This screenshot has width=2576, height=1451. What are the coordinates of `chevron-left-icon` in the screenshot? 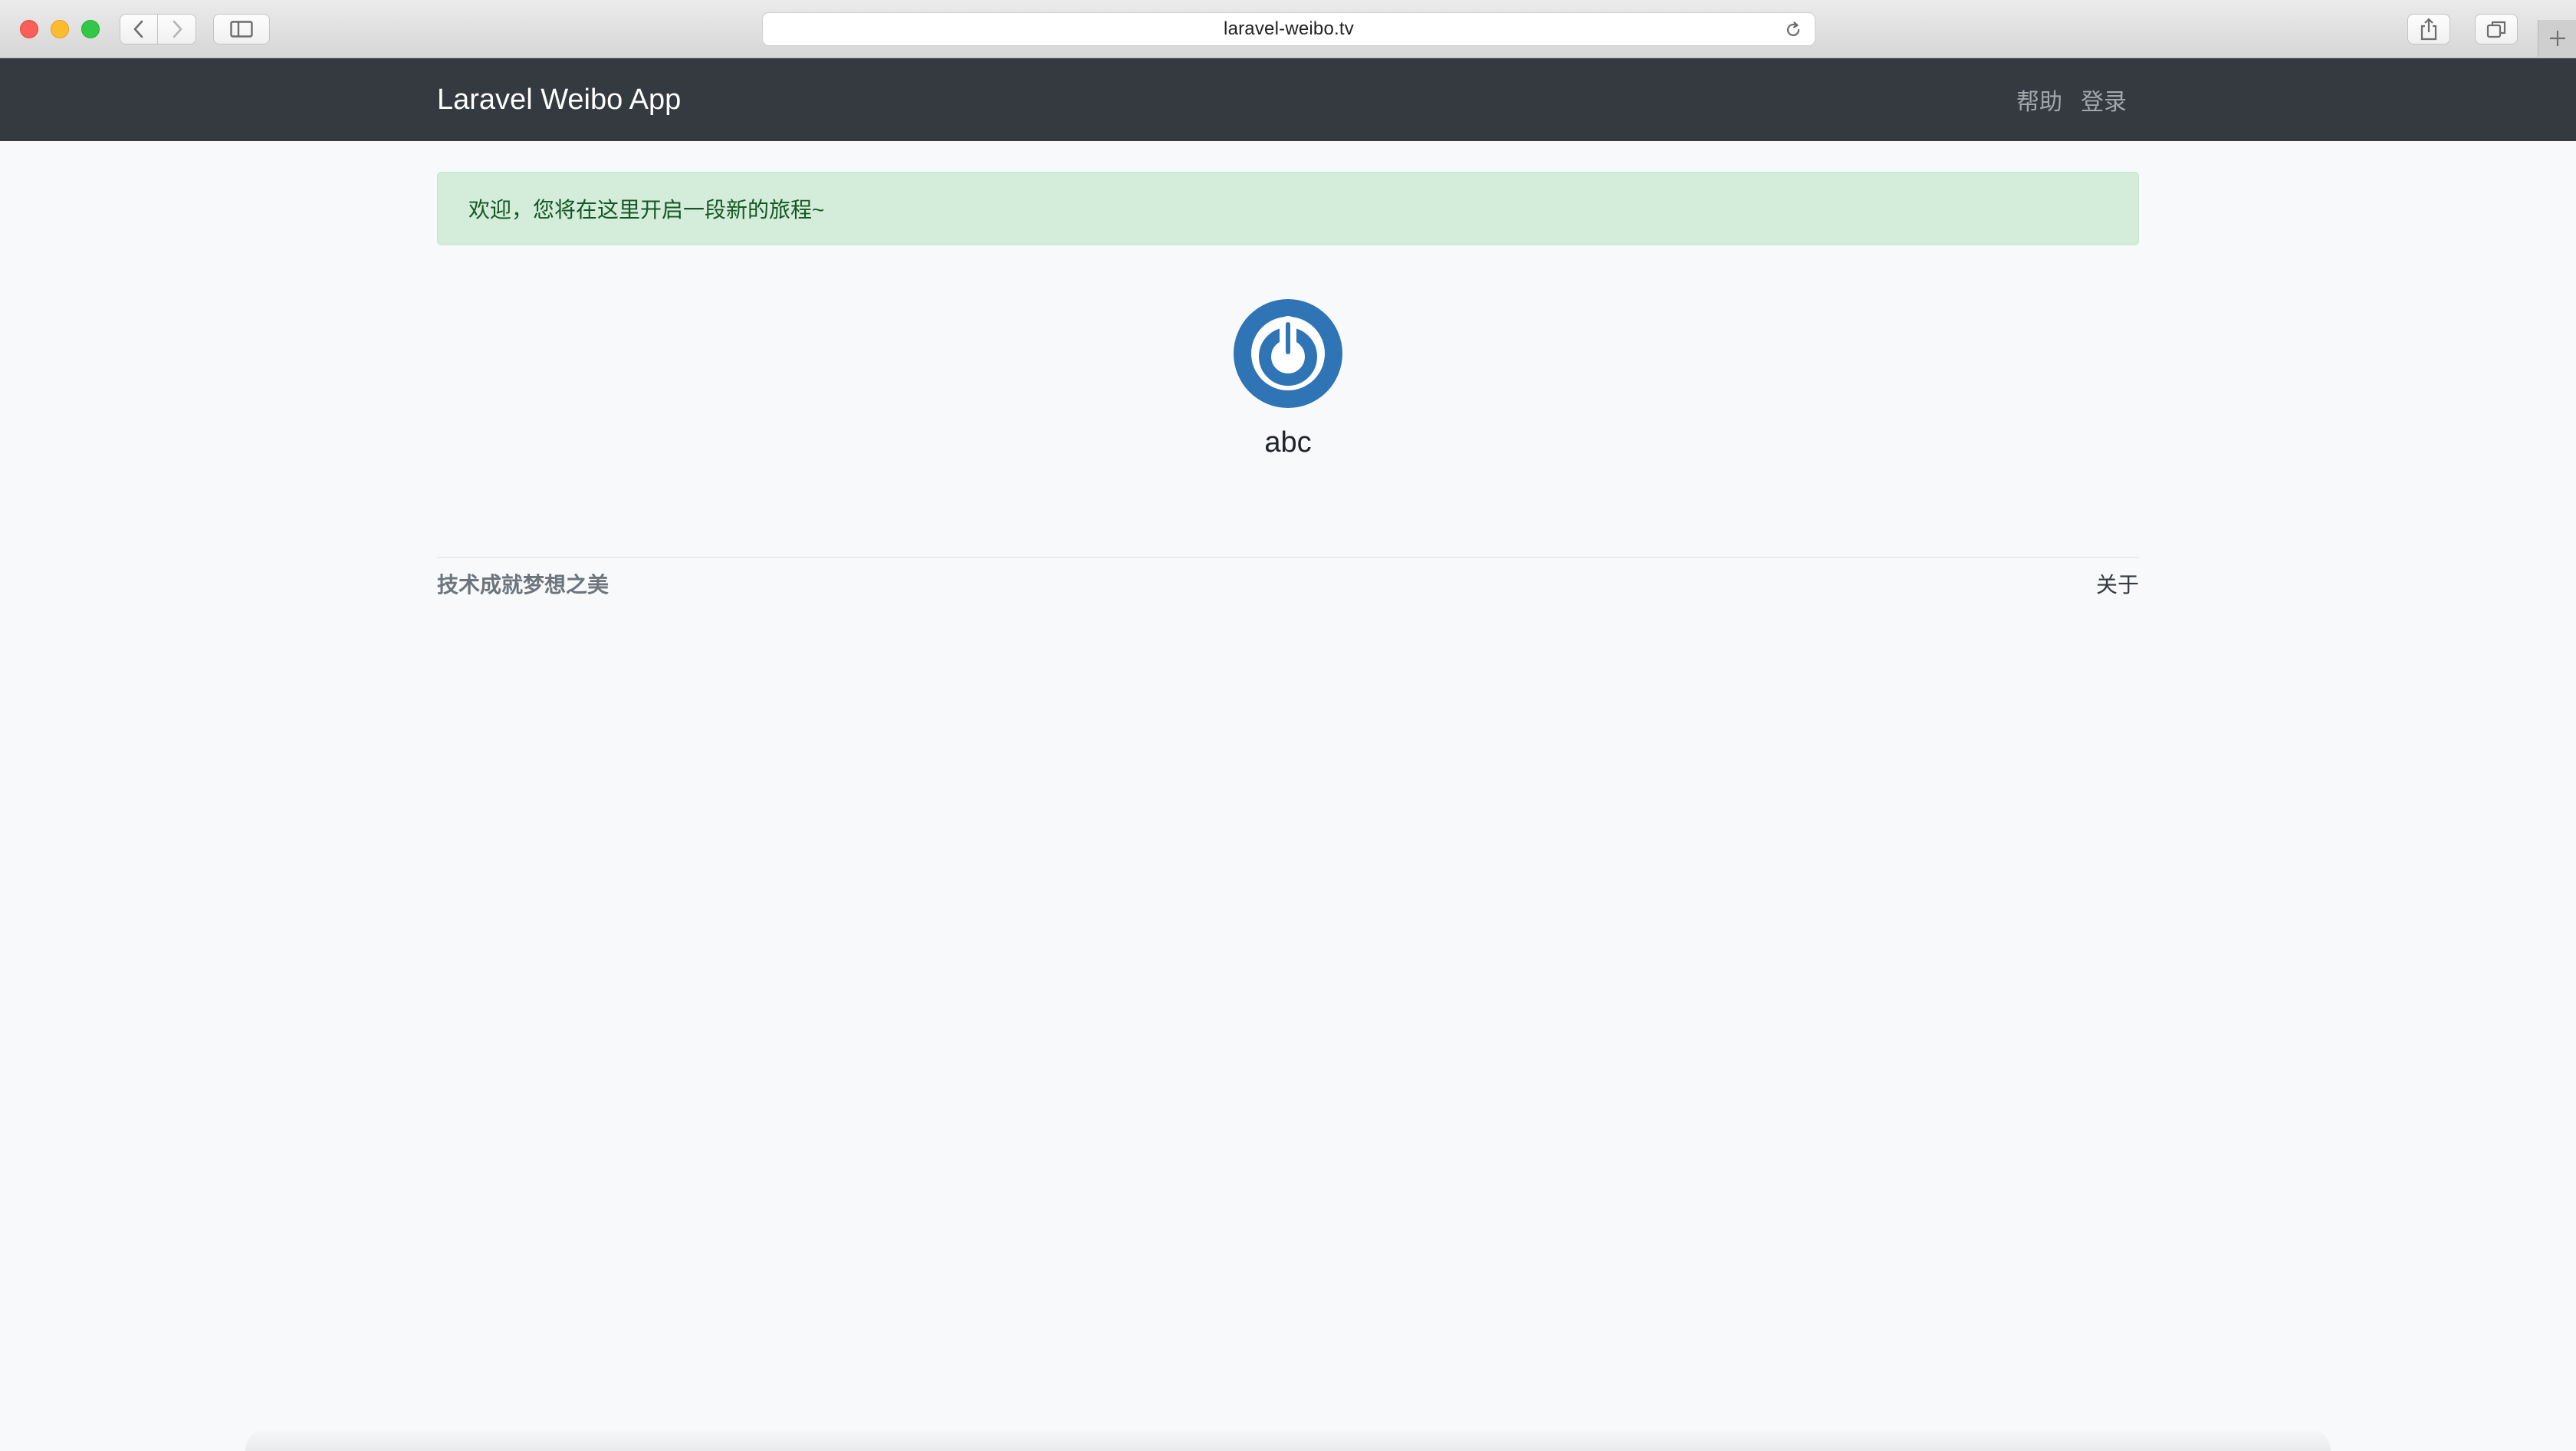 It's located at (138, 29).